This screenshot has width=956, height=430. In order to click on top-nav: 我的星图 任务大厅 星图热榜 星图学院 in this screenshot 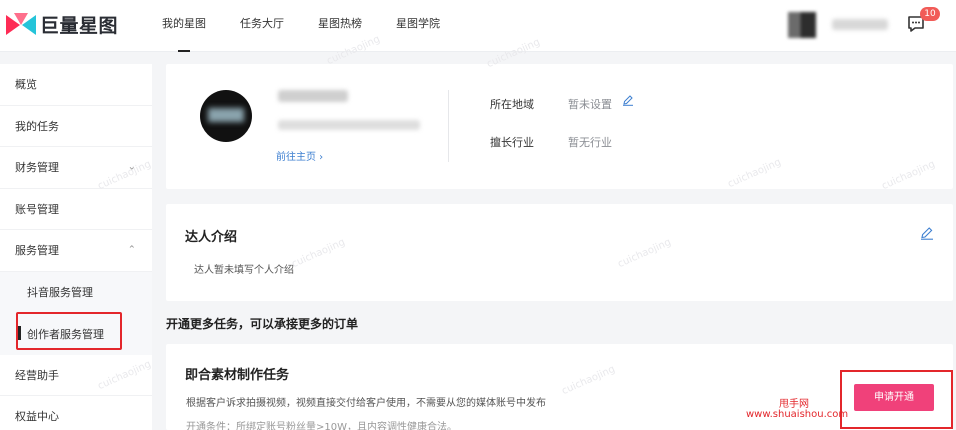, I will do `click(318, 26)`.